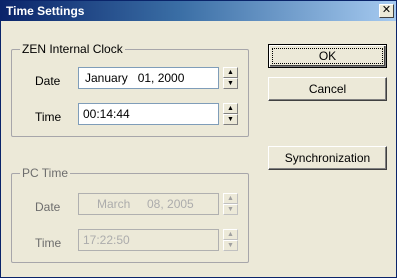 The width and height of the screenshot is (397, 278). What do you see at coordinates (230, 198) in the screenshot?
I see `pc-date-up-icon: ▲` at bounding box center [230, 198].